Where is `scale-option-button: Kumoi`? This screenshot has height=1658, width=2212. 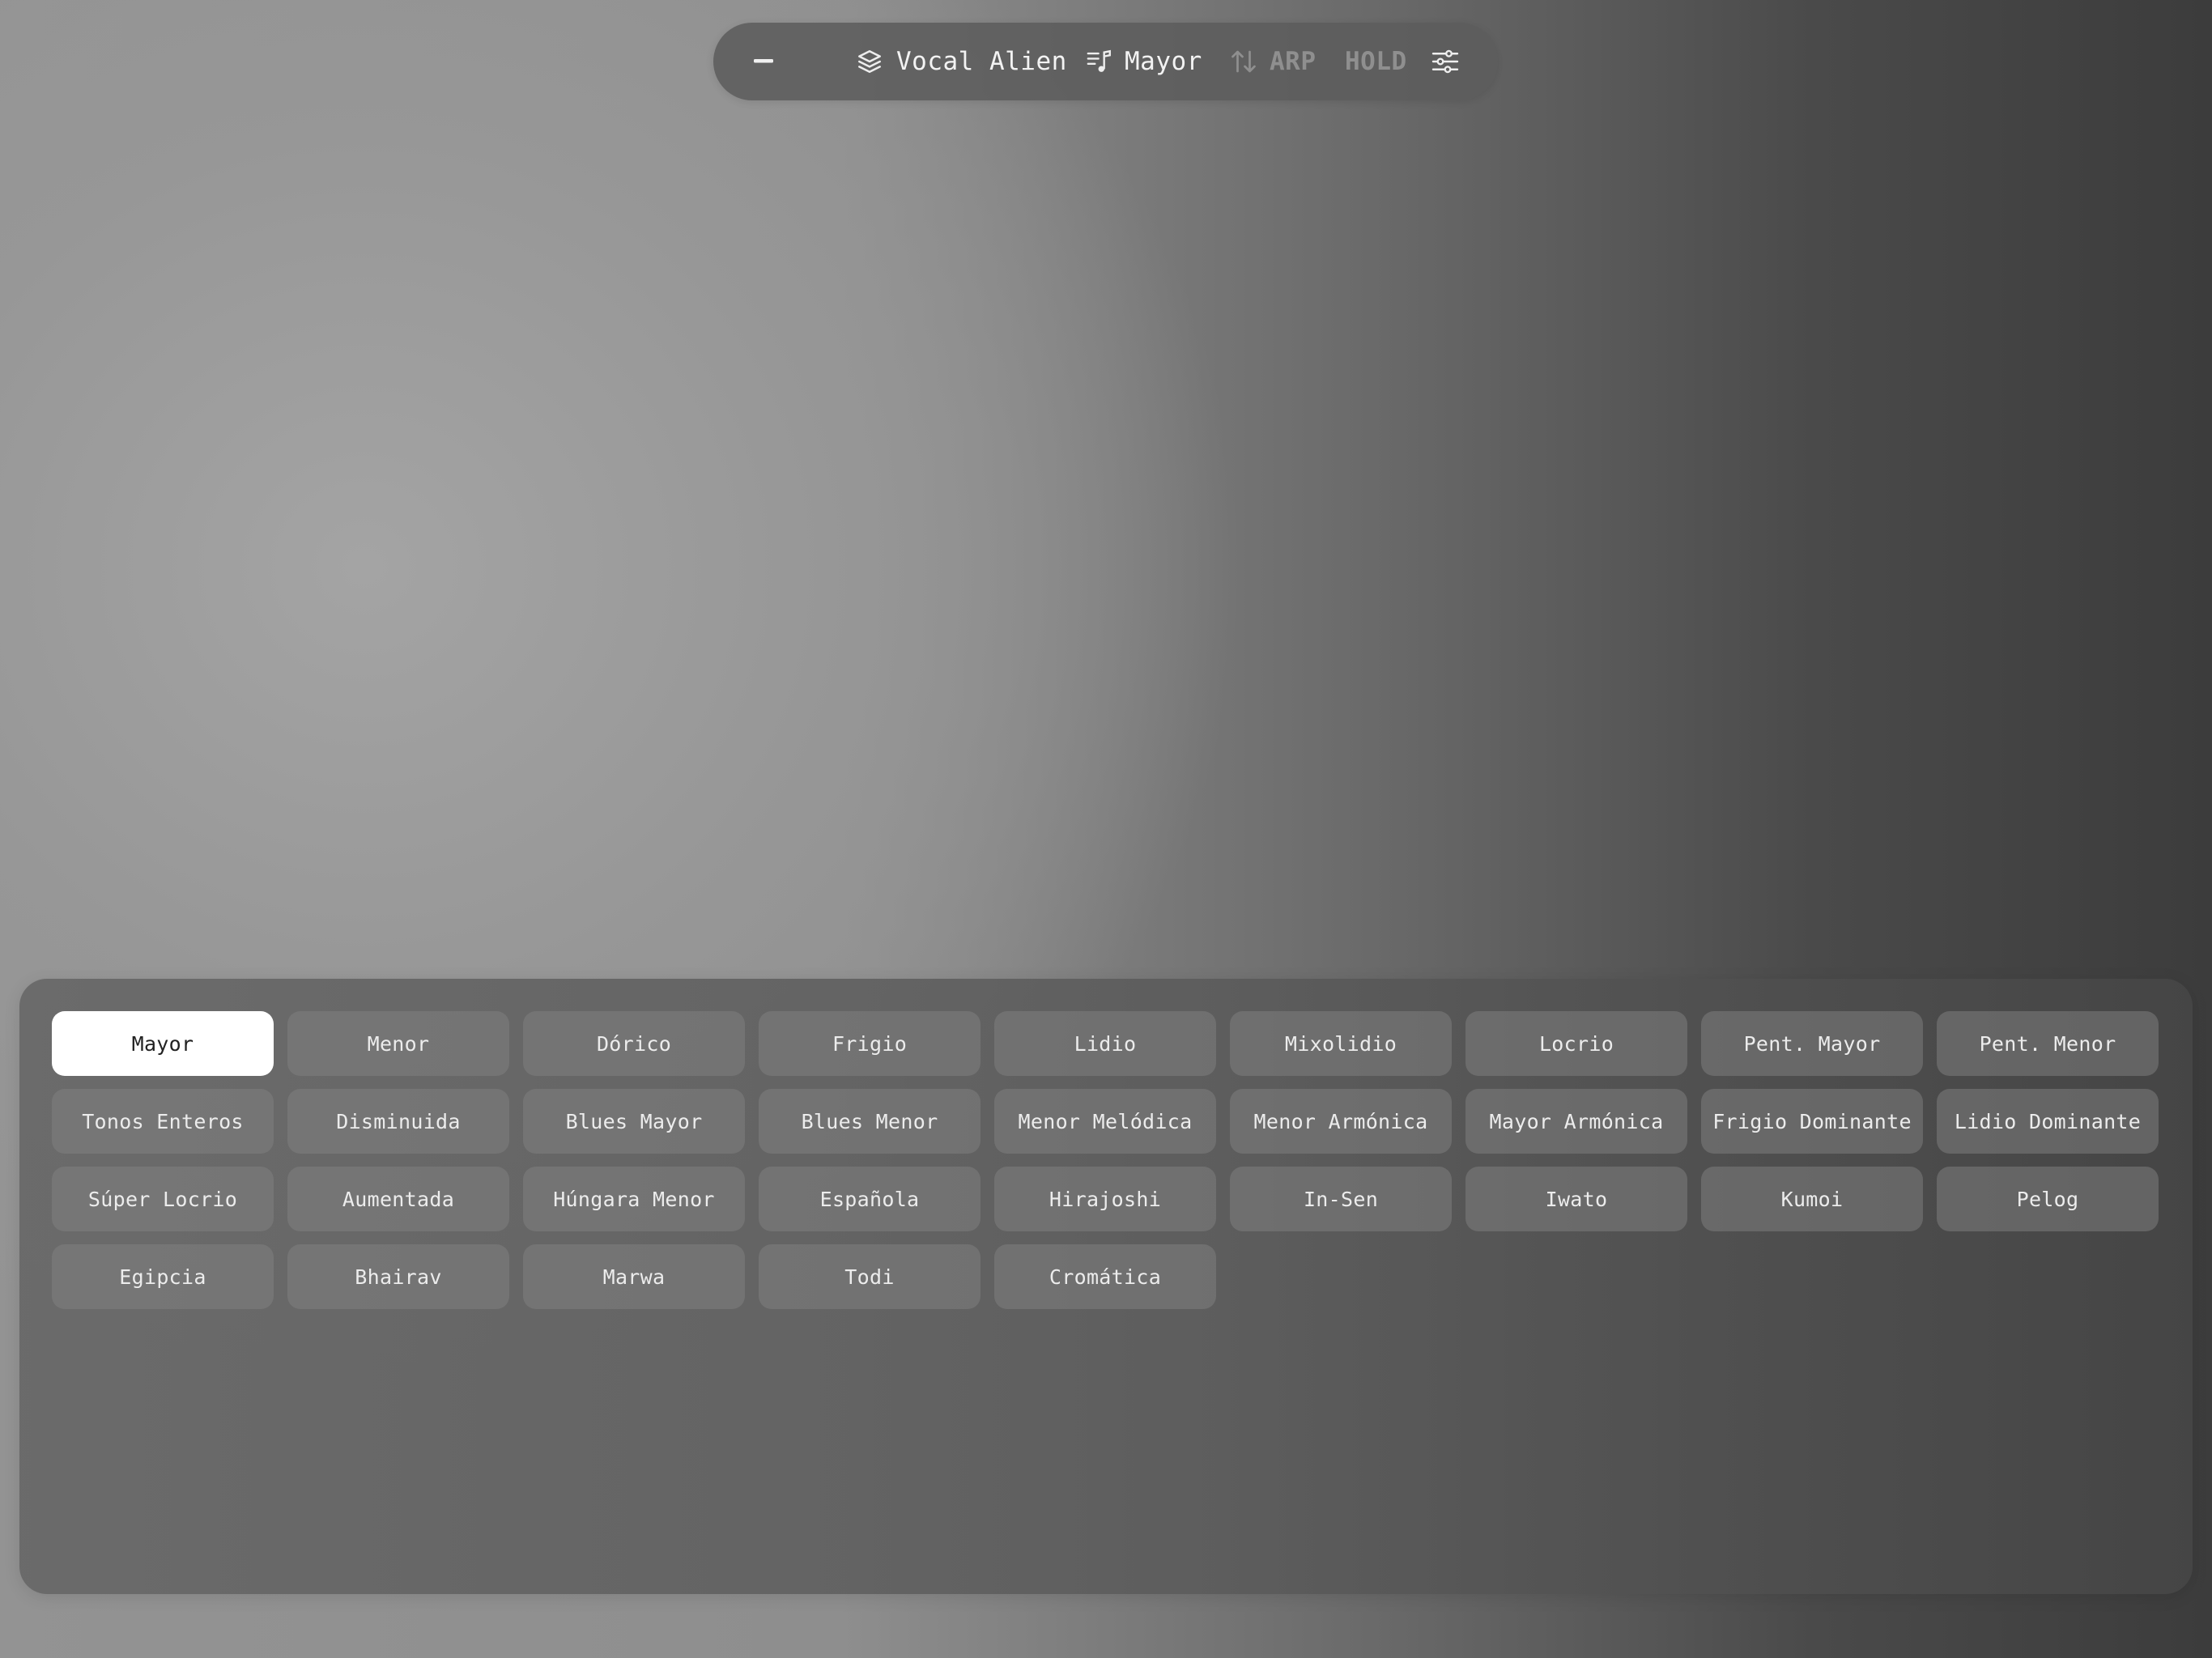
scale-option-button: Kumoi is located at coordinates (1812, 1199).